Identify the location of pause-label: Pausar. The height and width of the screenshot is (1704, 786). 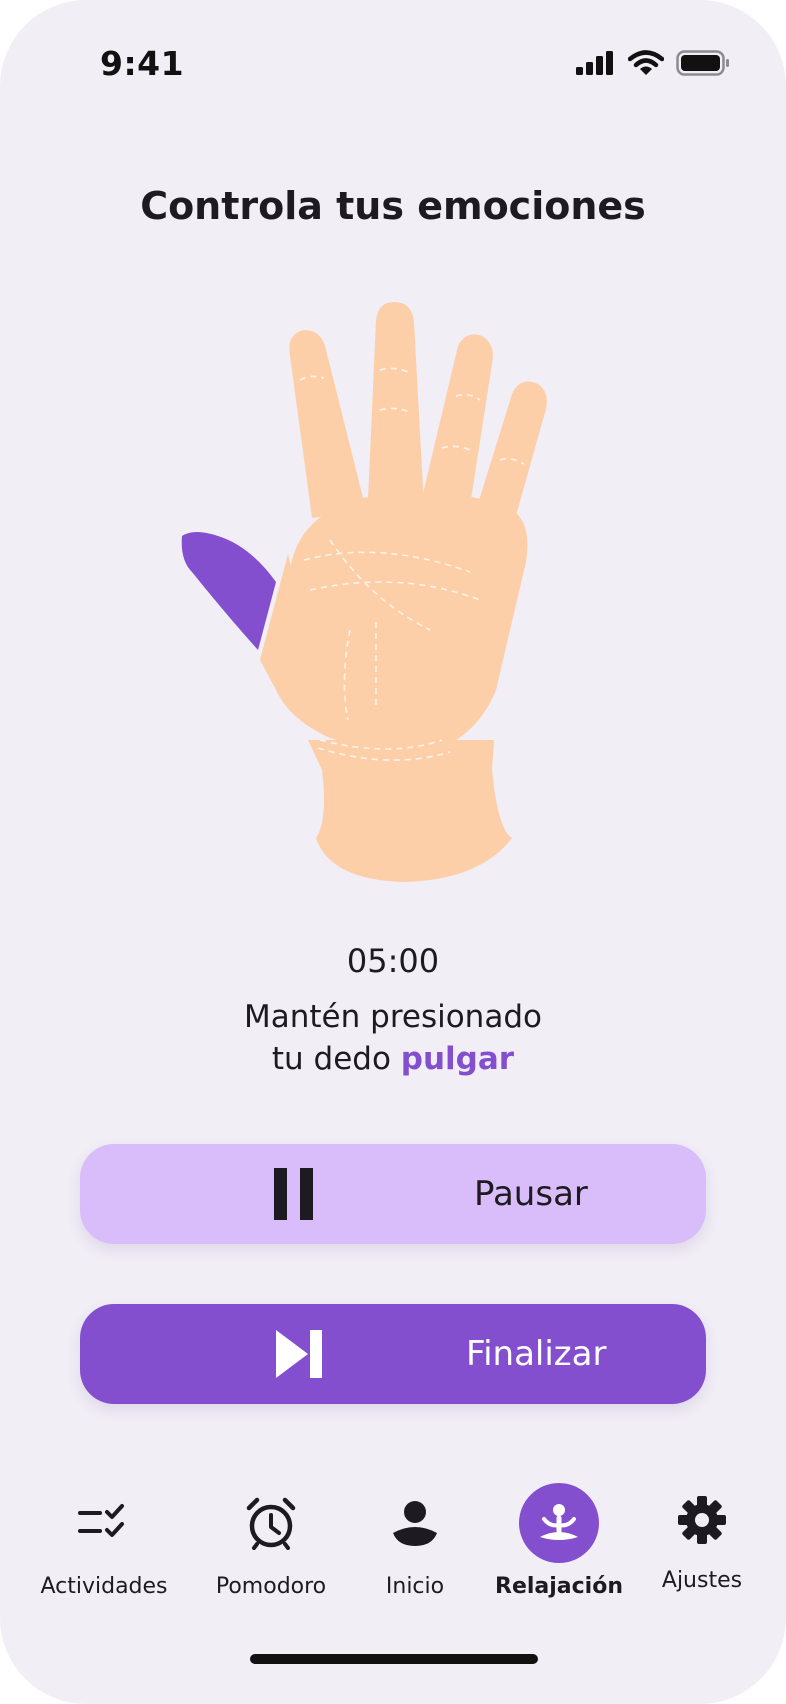
(531, 1194).